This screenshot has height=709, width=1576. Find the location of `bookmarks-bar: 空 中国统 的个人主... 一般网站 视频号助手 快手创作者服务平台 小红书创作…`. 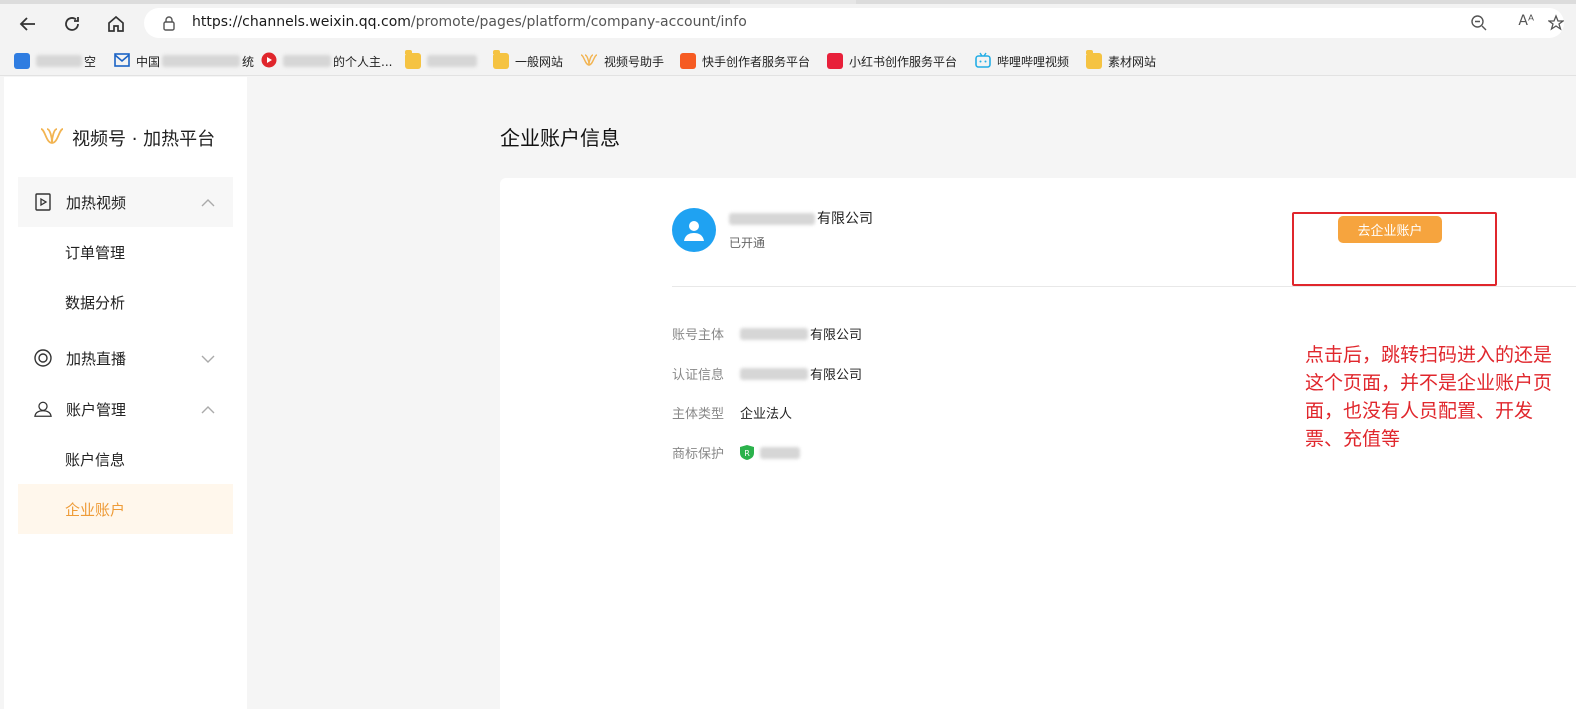

bookmarks-bar: 空 中国统 的个人主... 一般网站 视频号助手 快手创作者服务平台 小红书创作… is located at coordinates (788, 61).